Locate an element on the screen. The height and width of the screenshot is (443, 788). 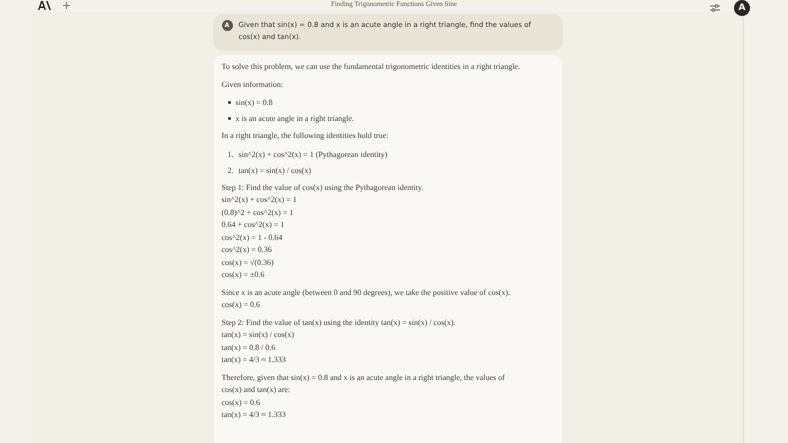
response-text: 0.64 + cos^2(x) = 1 is located at coordinates (254, 225).